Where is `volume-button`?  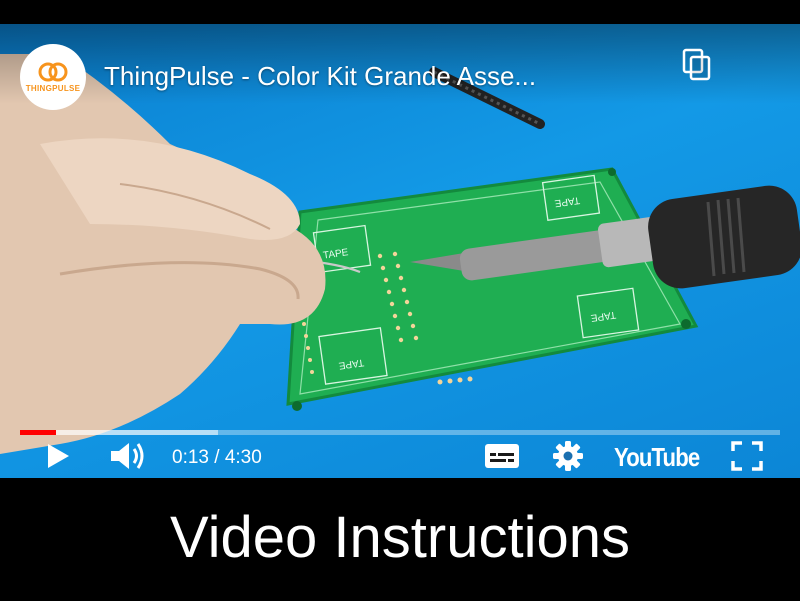 volume-button is located at coordinates (128, 456).